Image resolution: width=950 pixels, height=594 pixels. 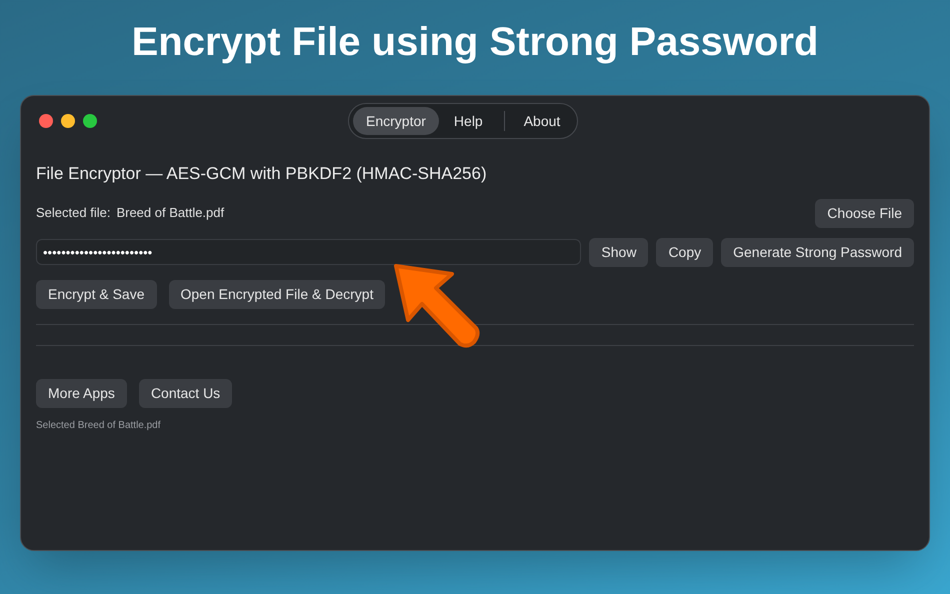 I want to click on password-field: ••••••••••••••••••••••••, so click(x=309, y=252).